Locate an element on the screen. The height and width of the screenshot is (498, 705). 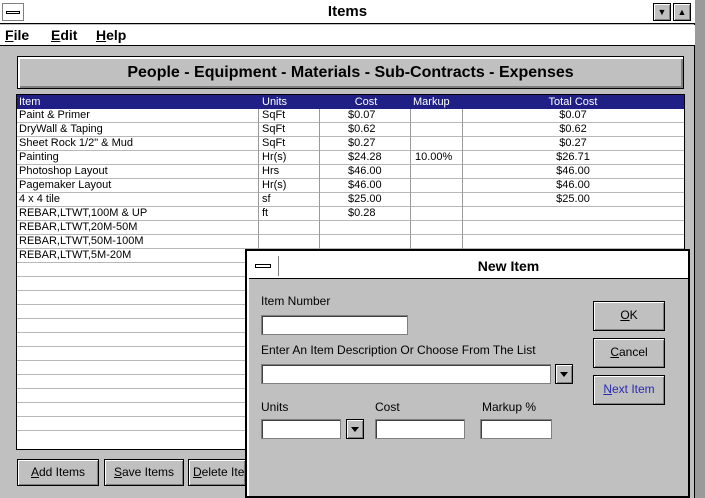
markup-label: Markup % is located at coordinates (509, 407).